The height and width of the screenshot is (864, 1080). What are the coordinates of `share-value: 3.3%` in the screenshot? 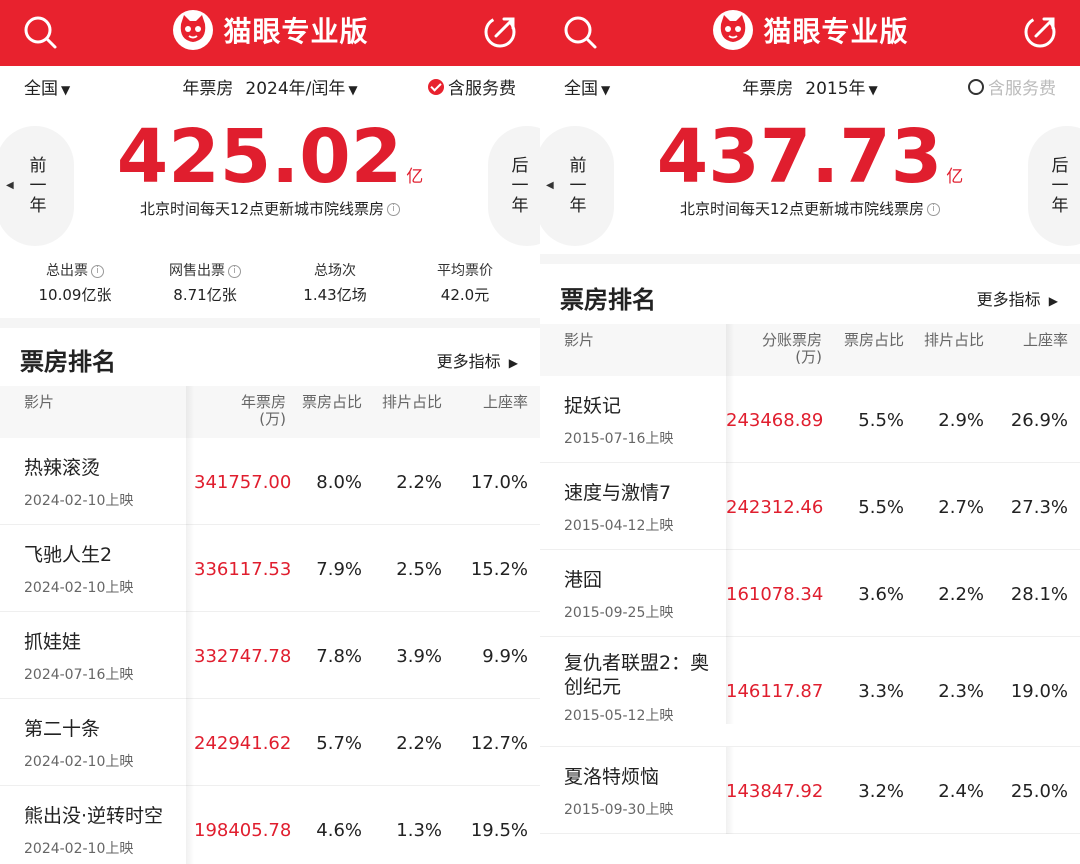 It's located at (881, 691).